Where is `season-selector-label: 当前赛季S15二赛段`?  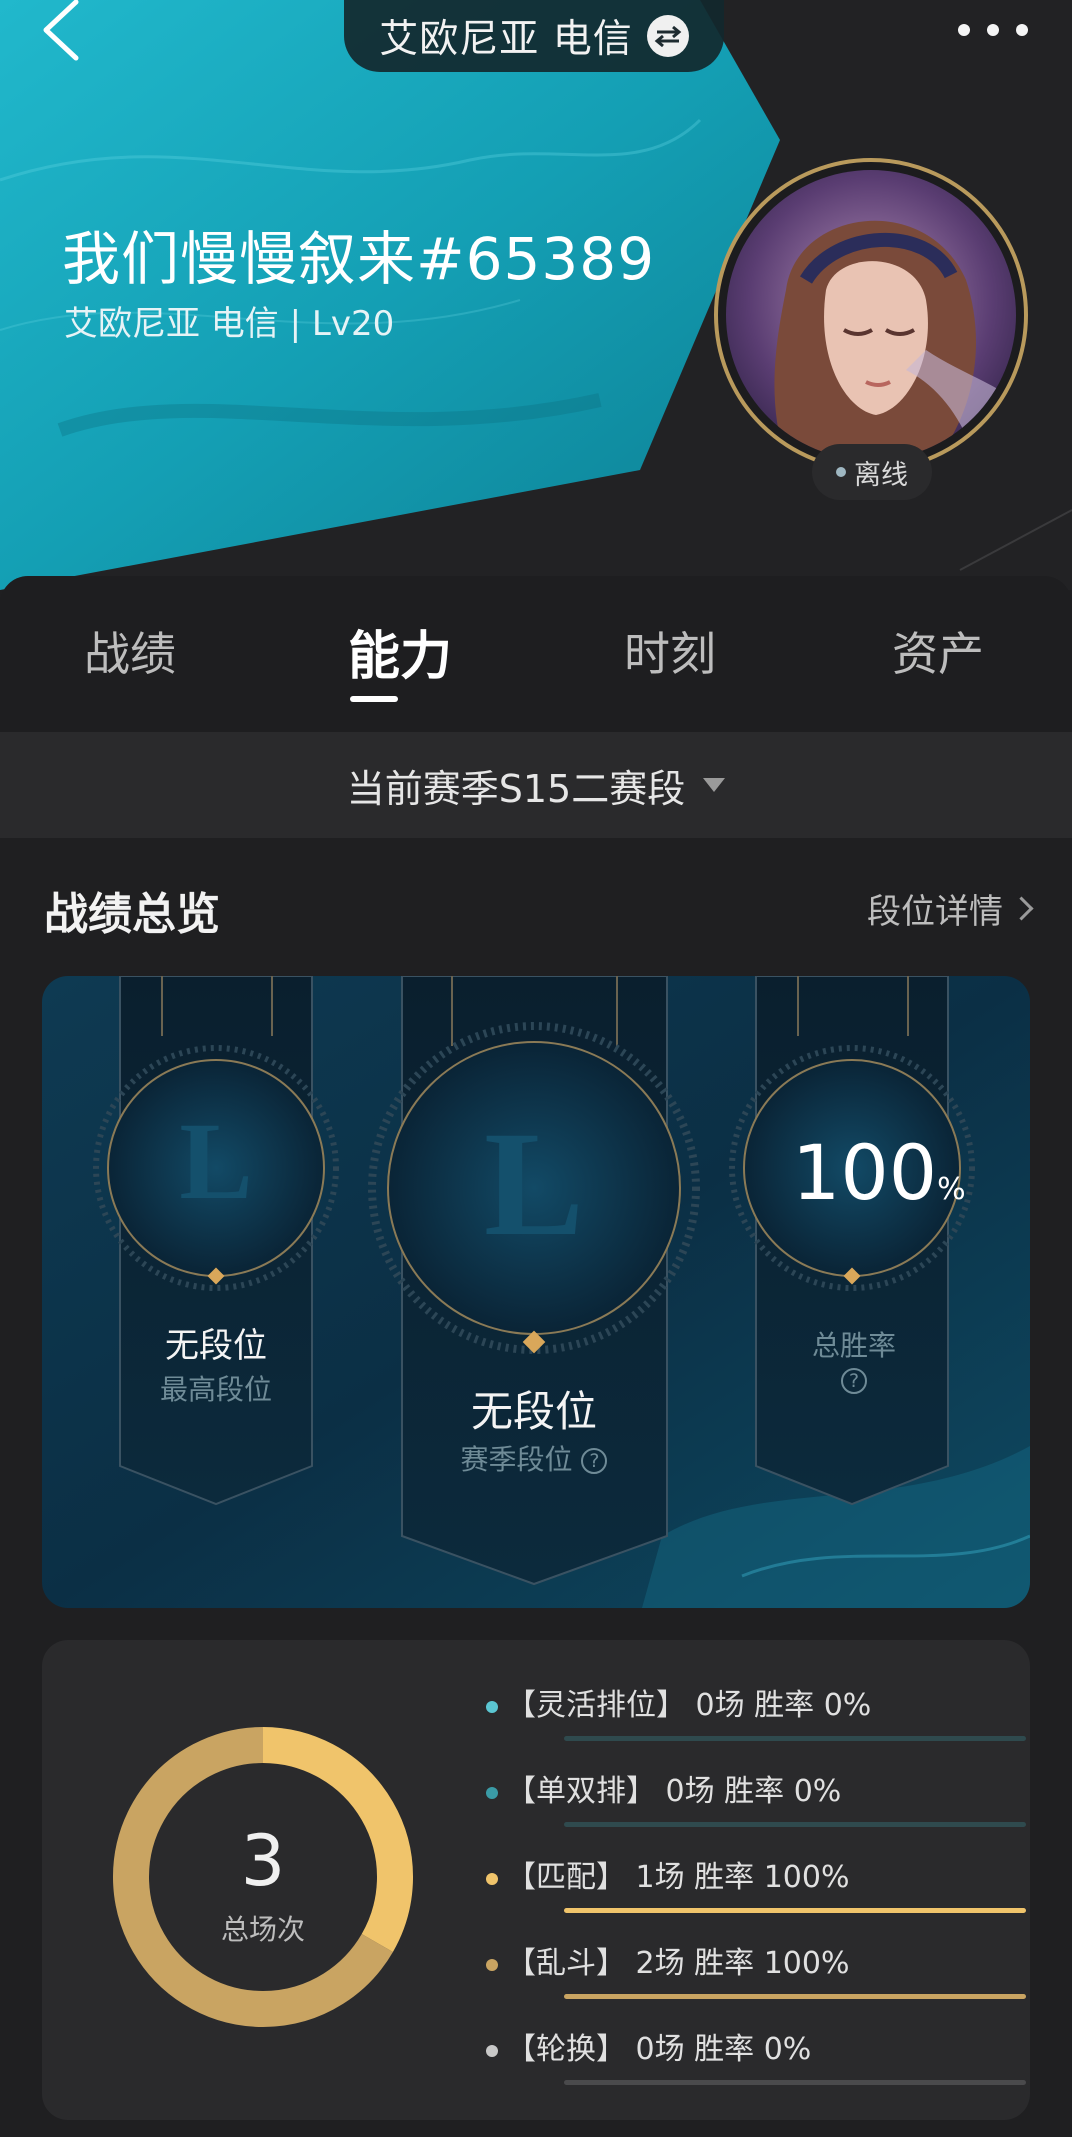
season-selector-label: 当前赛季S15二赛段 is located at coordinates (516, 788).